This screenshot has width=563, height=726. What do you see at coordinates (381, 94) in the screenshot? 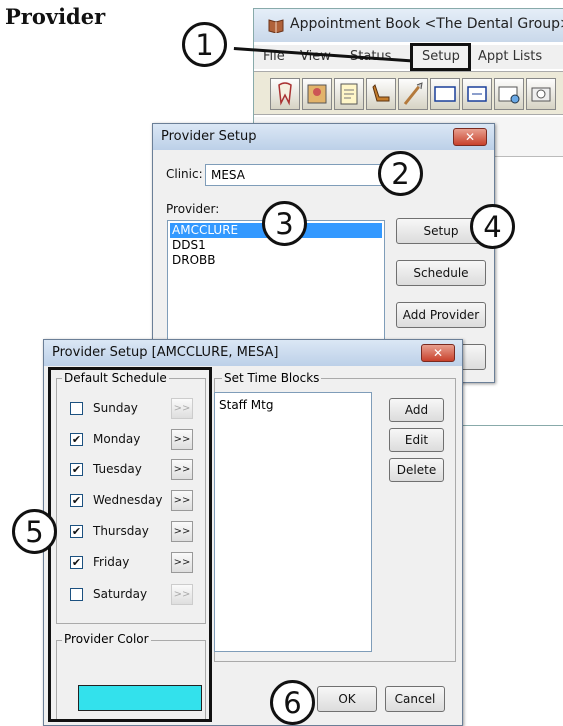
I see `chair-tool-icon` at bounding box center [381, 94].